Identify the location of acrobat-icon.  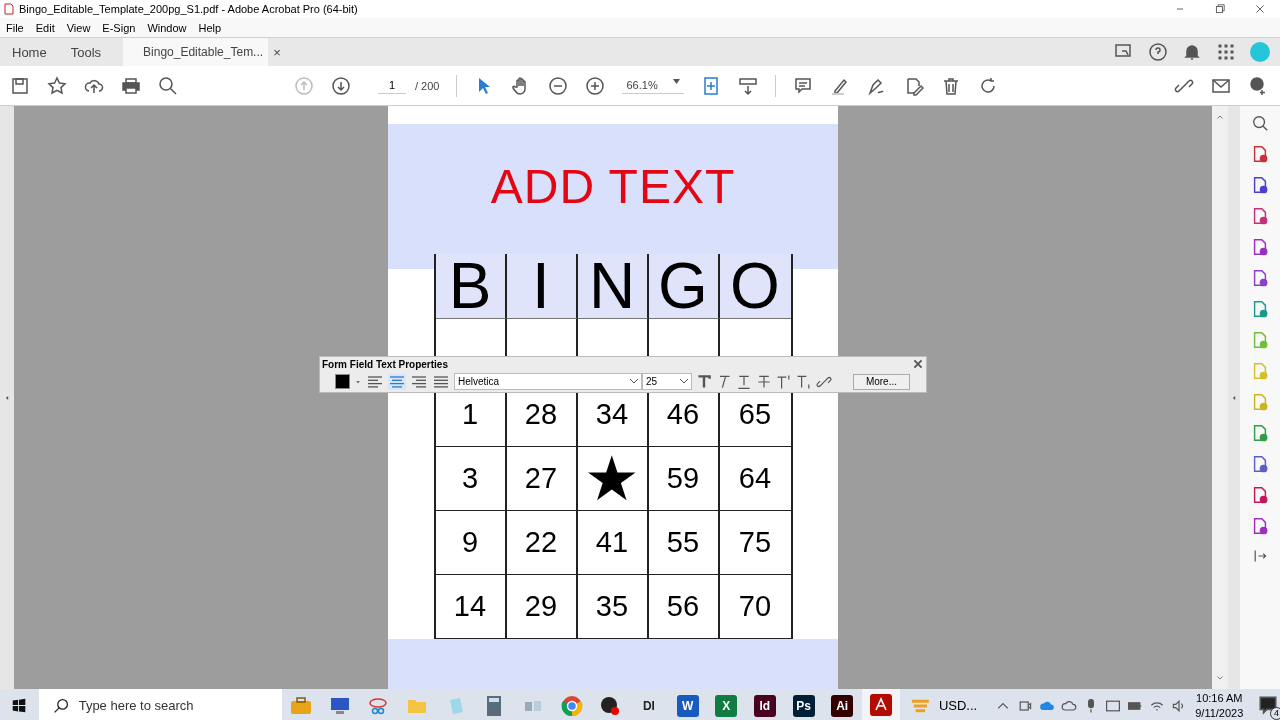
(880, 704).